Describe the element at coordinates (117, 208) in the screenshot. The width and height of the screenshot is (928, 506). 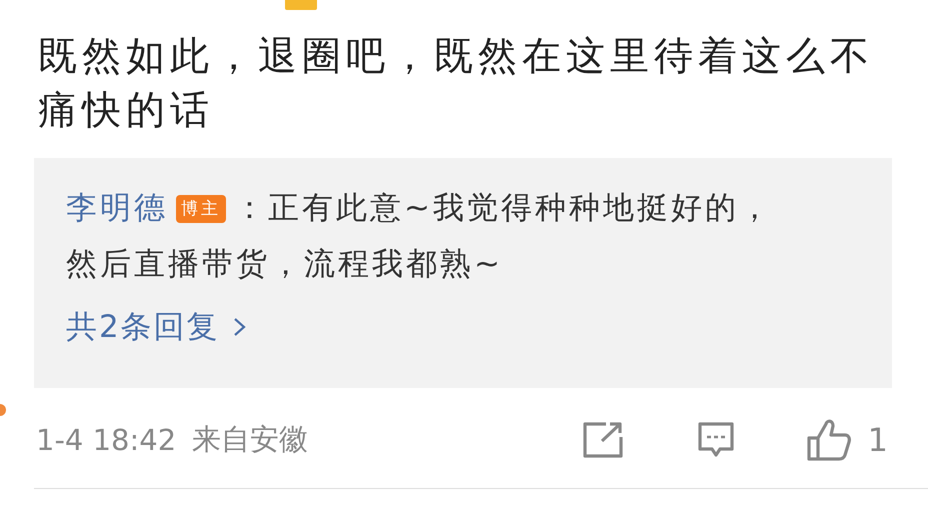
I see `reply-author: 李明德` at that location.